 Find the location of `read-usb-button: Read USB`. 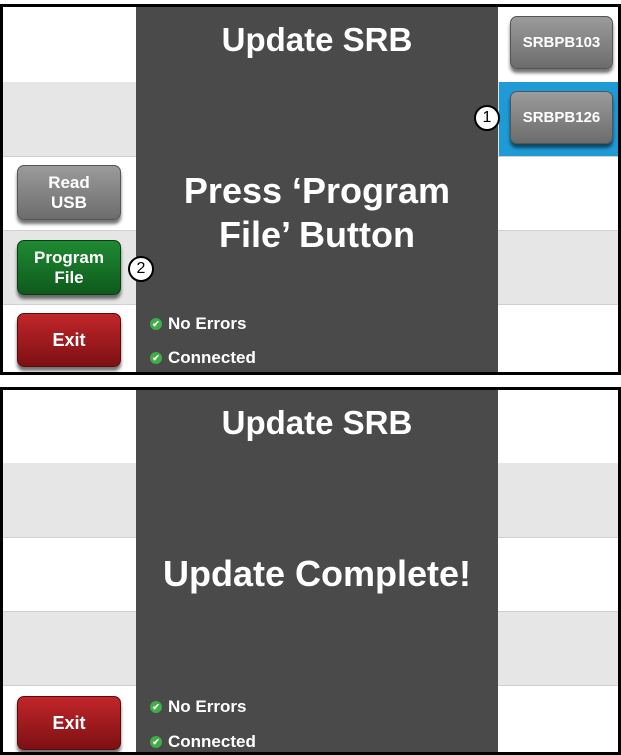

read-usb-button: Read USB is located at coordinates (69, 192).